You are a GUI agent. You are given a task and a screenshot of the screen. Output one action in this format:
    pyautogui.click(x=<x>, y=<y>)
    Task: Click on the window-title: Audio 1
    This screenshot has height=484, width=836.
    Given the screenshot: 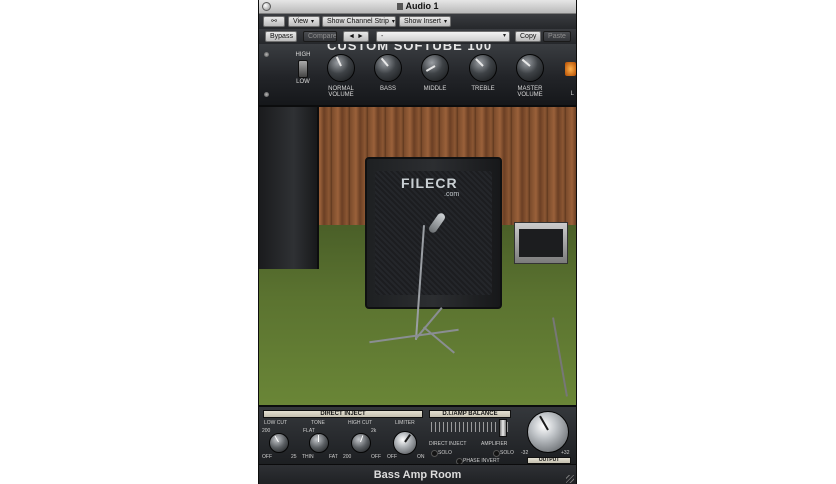 What is the action you would take?
    pyautogui.click(x=417, y=6)
    